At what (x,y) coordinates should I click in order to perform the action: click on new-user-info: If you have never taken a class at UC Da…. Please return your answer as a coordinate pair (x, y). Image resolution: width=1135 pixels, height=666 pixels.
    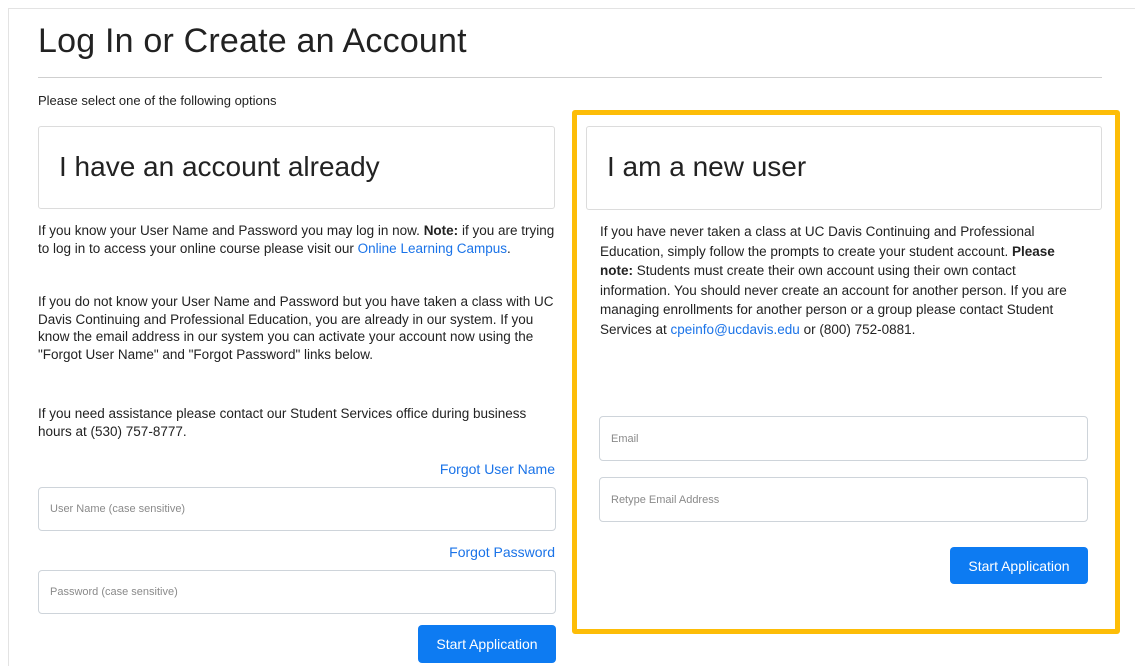
    Looking at the image, I should click on (844, 280).